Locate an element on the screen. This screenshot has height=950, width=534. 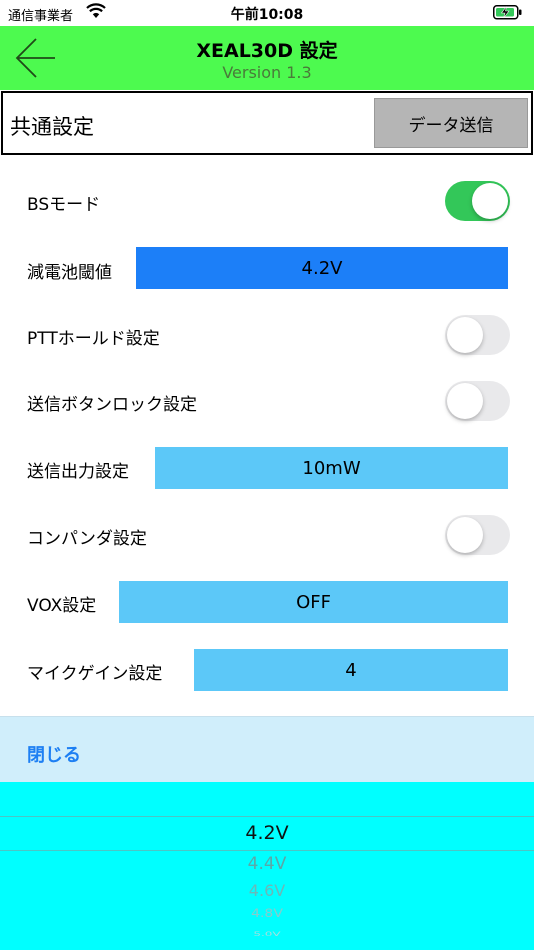
bs-mode-label: BSモード is located at coordinates (64, 205).